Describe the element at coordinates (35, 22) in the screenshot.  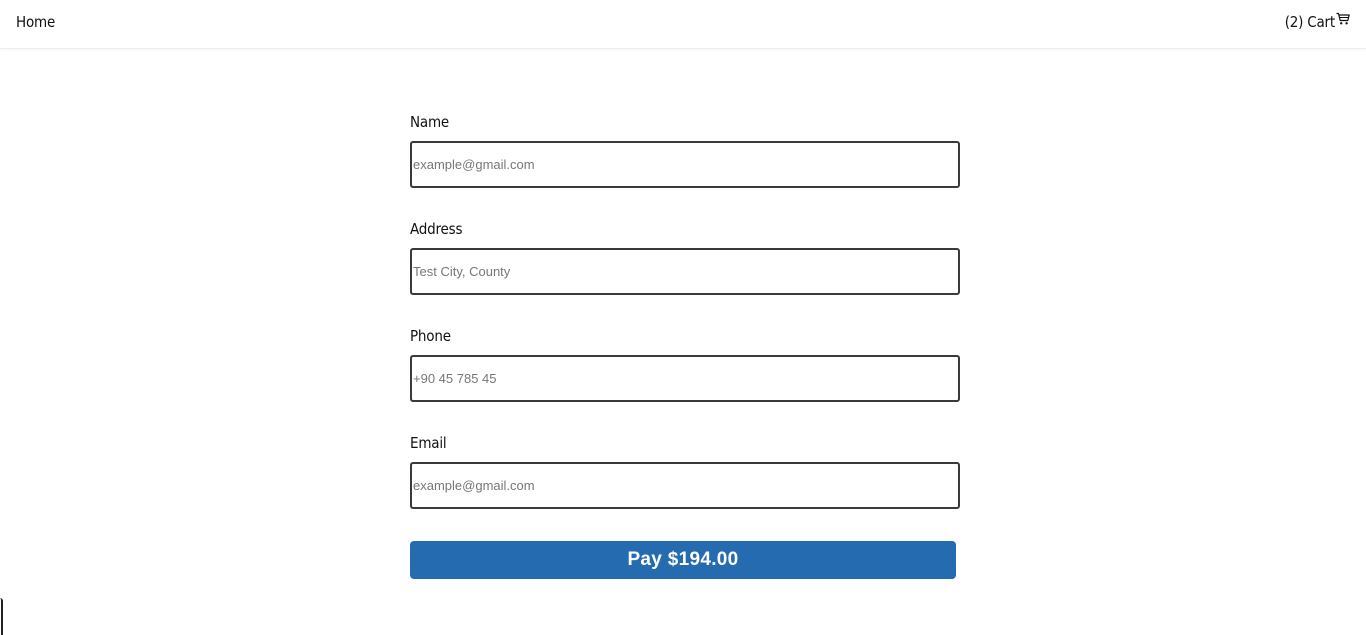
I see `home-link: Home` at that location.